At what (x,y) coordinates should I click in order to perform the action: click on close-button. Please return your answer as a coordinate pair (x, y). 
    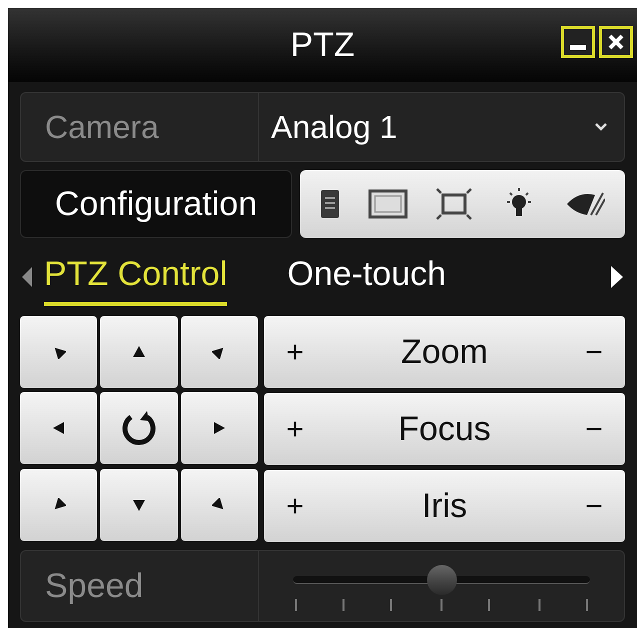
    Looking at the image, I should click on (616, 42).